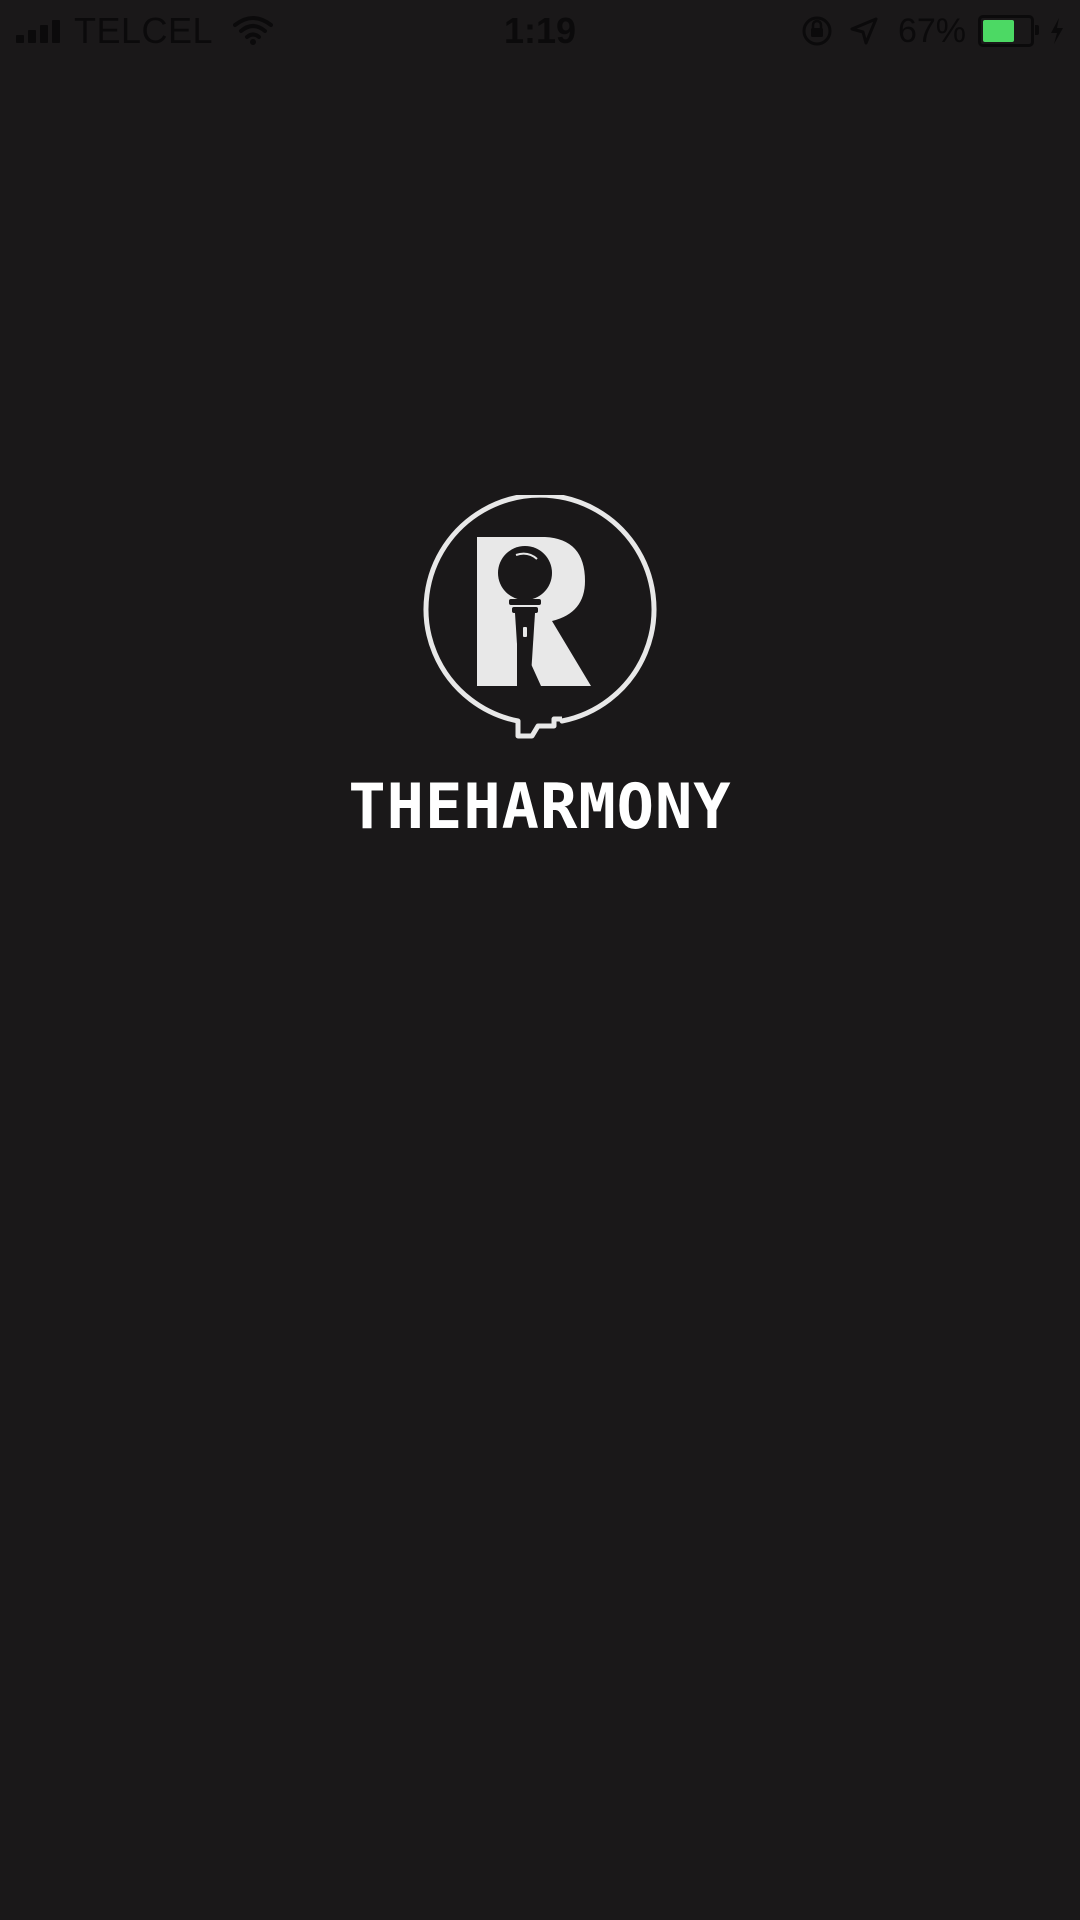 The height and width of the screenshot is (1920, 1080). I want to click on app-name: THEHARMONY, so click(540, 806).